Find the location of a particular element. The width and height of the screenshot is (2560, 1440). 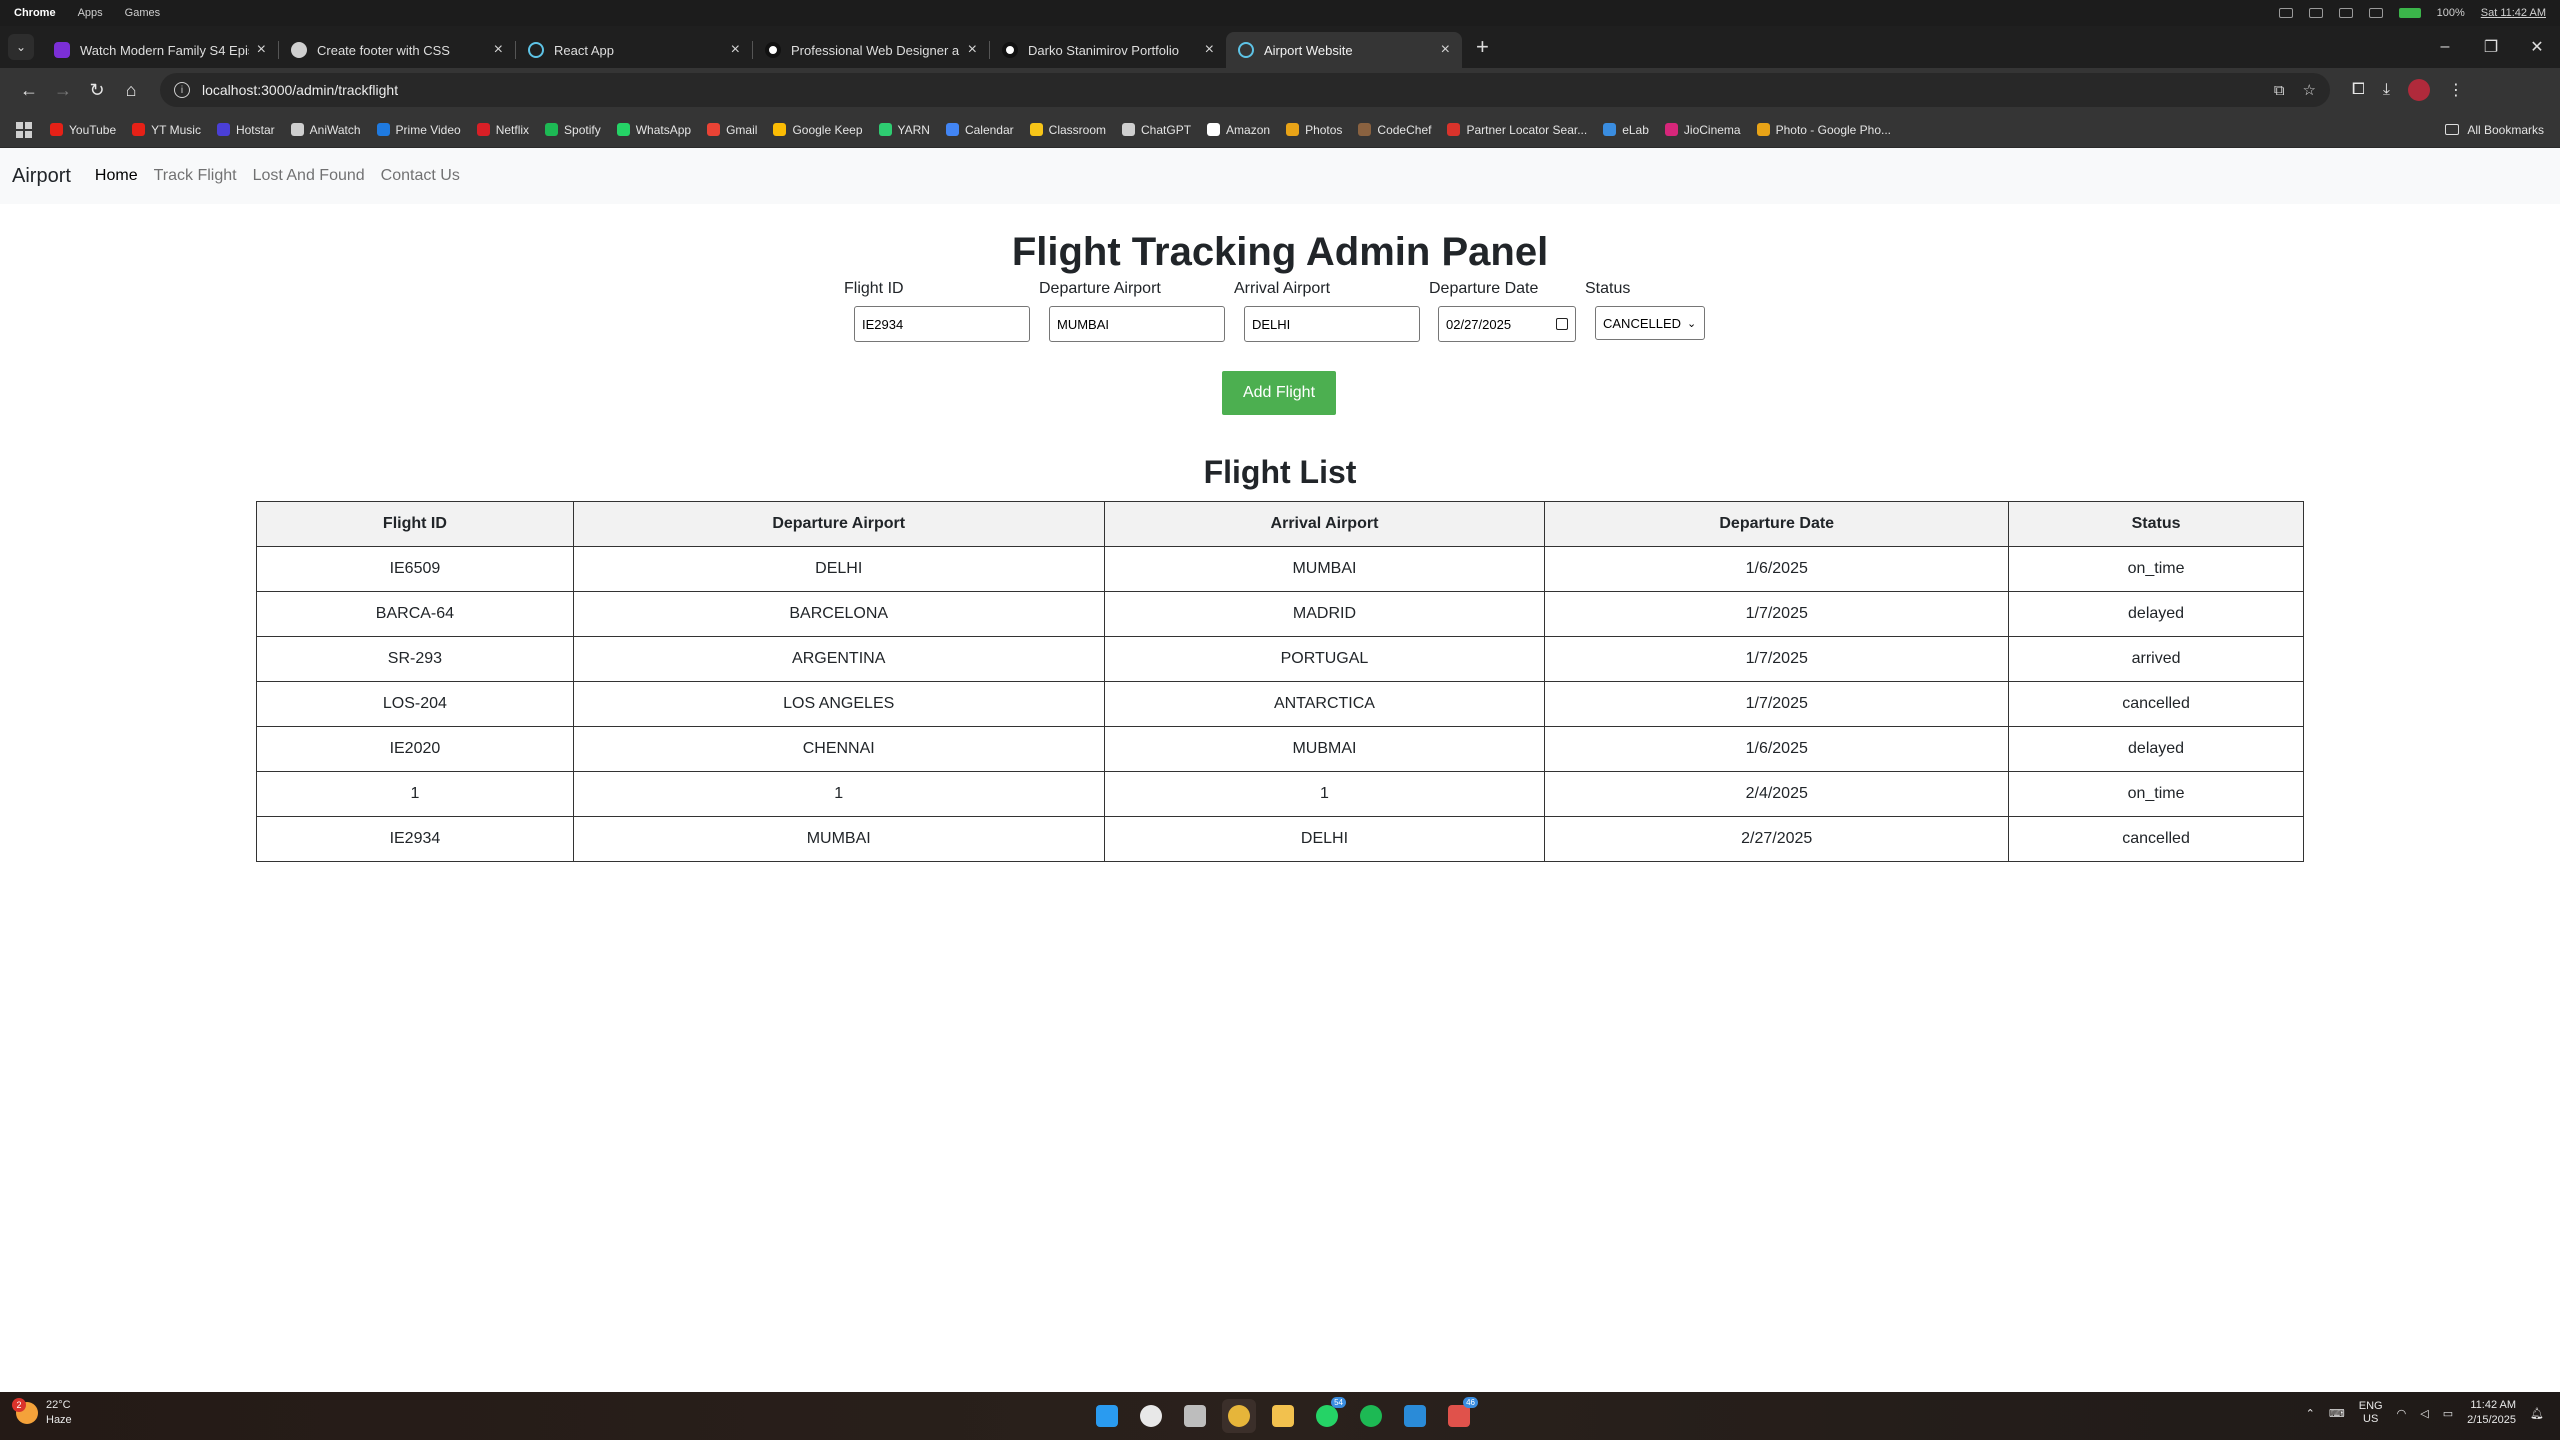

bookmark-item: Amazon is located at coordinates (1238, 130).